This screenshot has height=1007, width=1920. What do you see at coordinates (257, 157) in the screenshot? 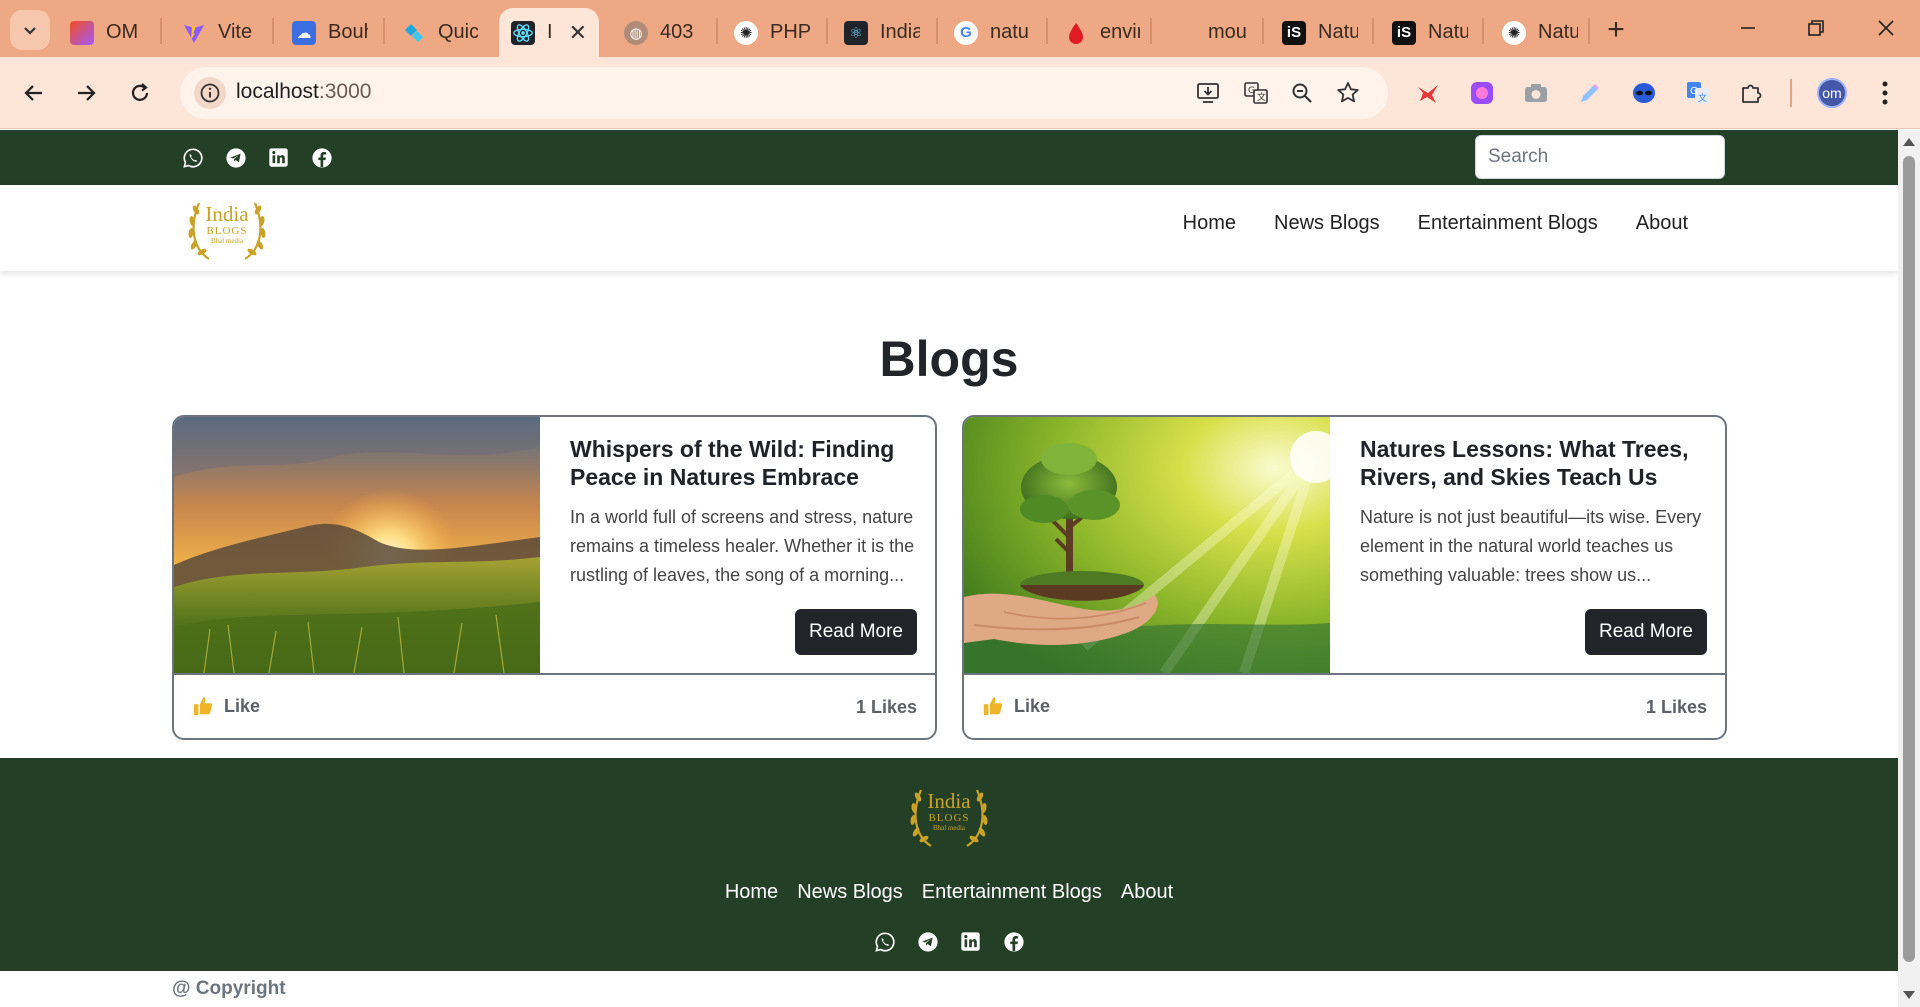
I see `social-links-header` at bounding box center [257, 157].